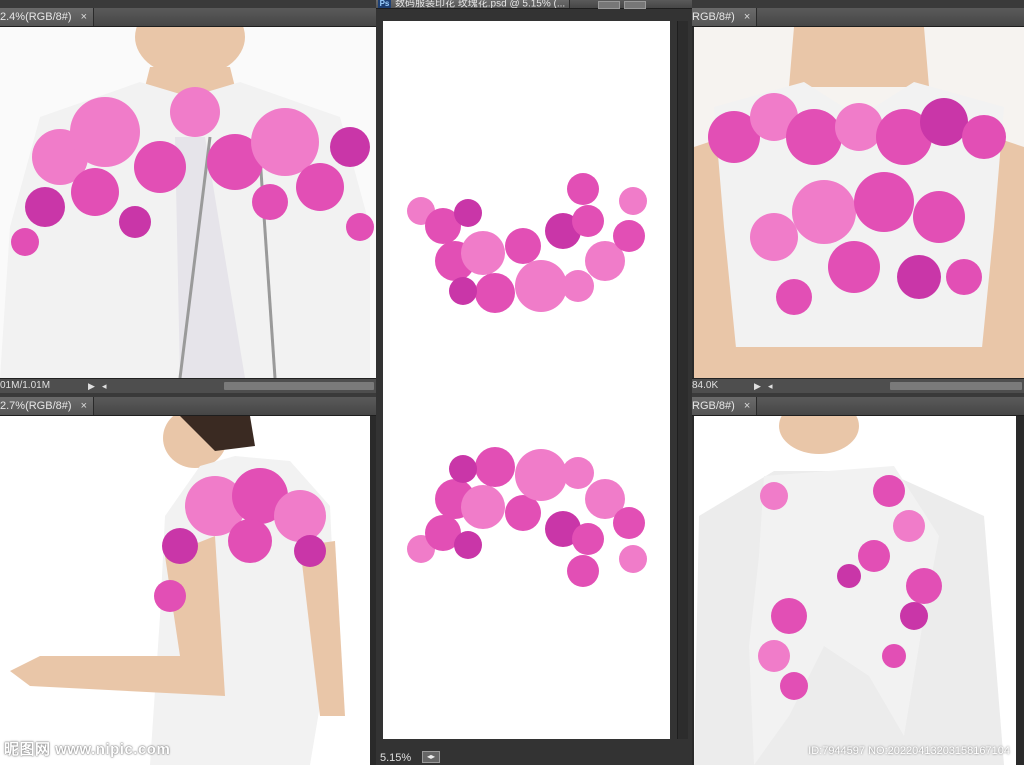  I want to click on top-mockup-image, so click(859, 202).